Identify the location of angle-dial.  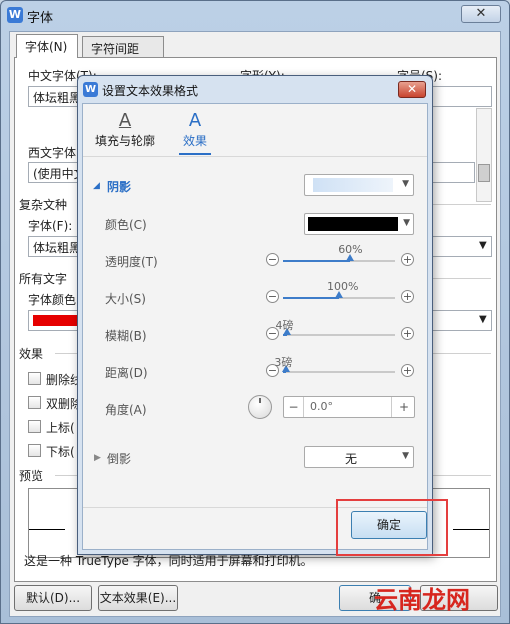
(260, 407).